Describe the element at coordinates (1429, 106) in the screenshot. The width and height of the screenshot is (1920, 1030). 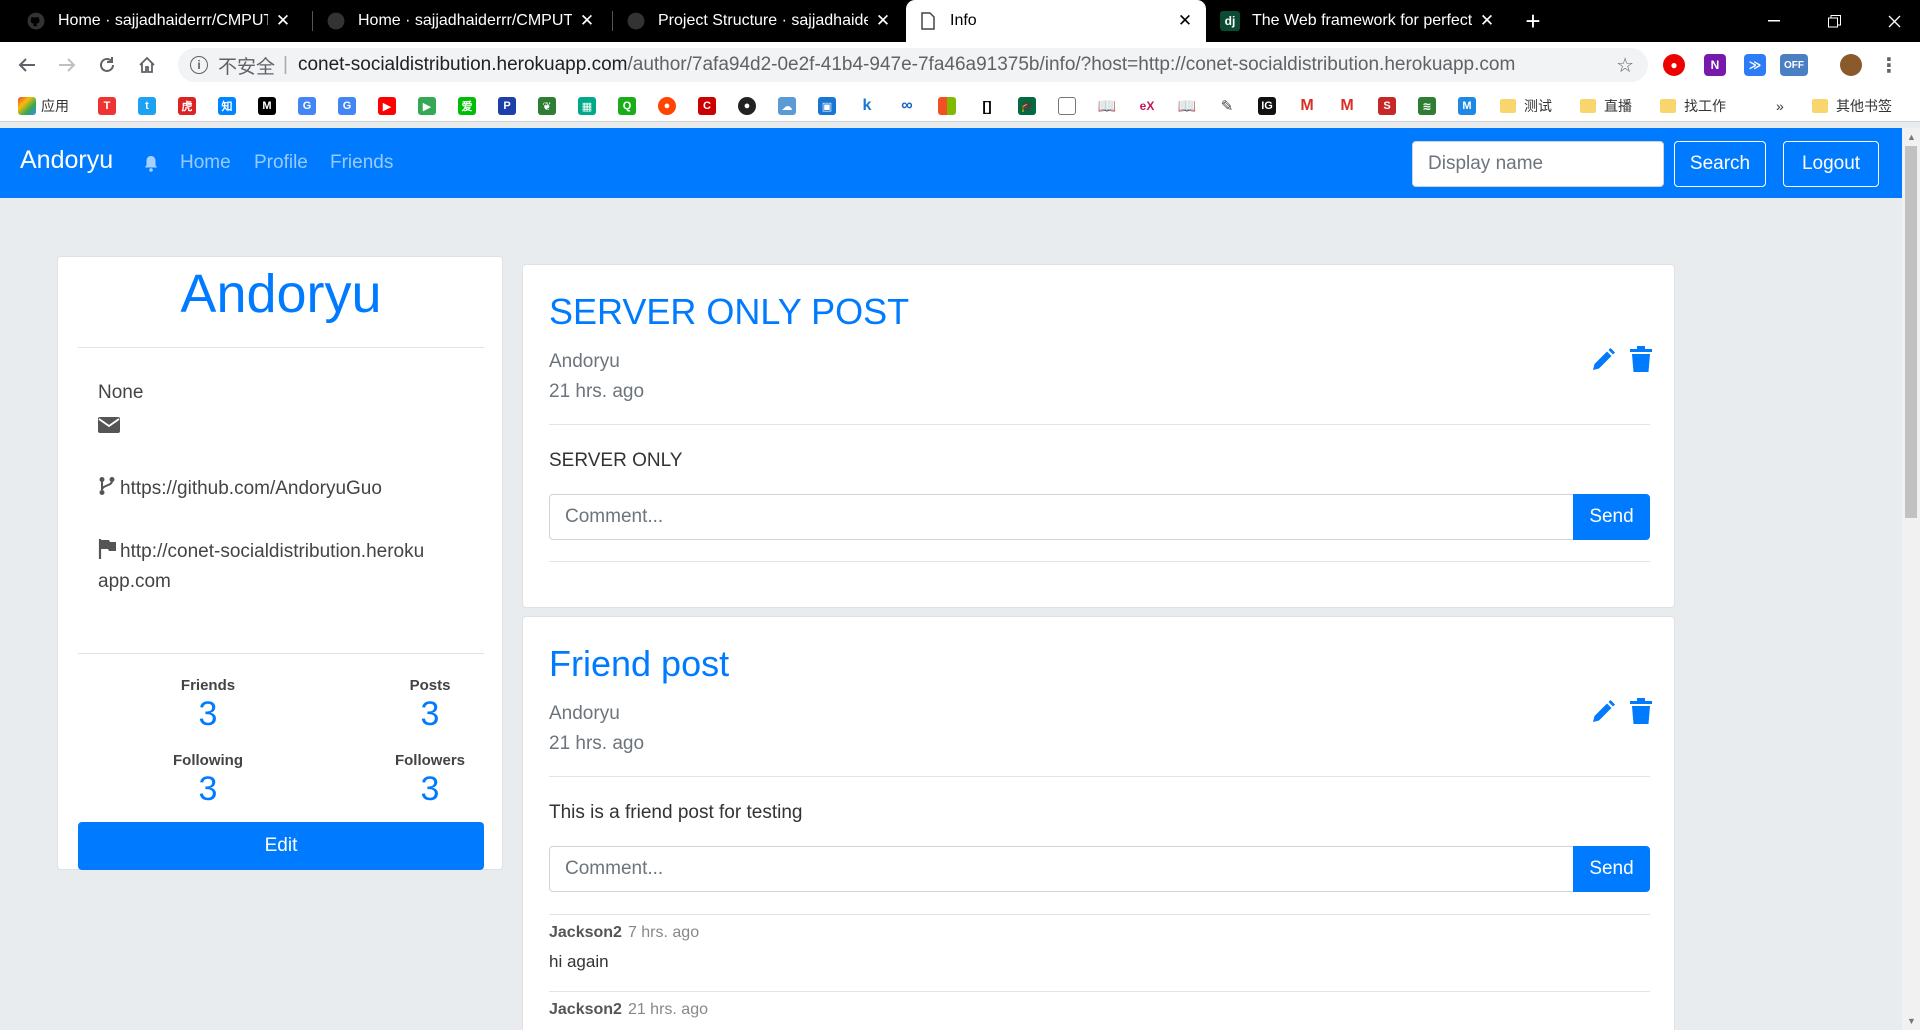
I see `bookmark: ≋` at that location.